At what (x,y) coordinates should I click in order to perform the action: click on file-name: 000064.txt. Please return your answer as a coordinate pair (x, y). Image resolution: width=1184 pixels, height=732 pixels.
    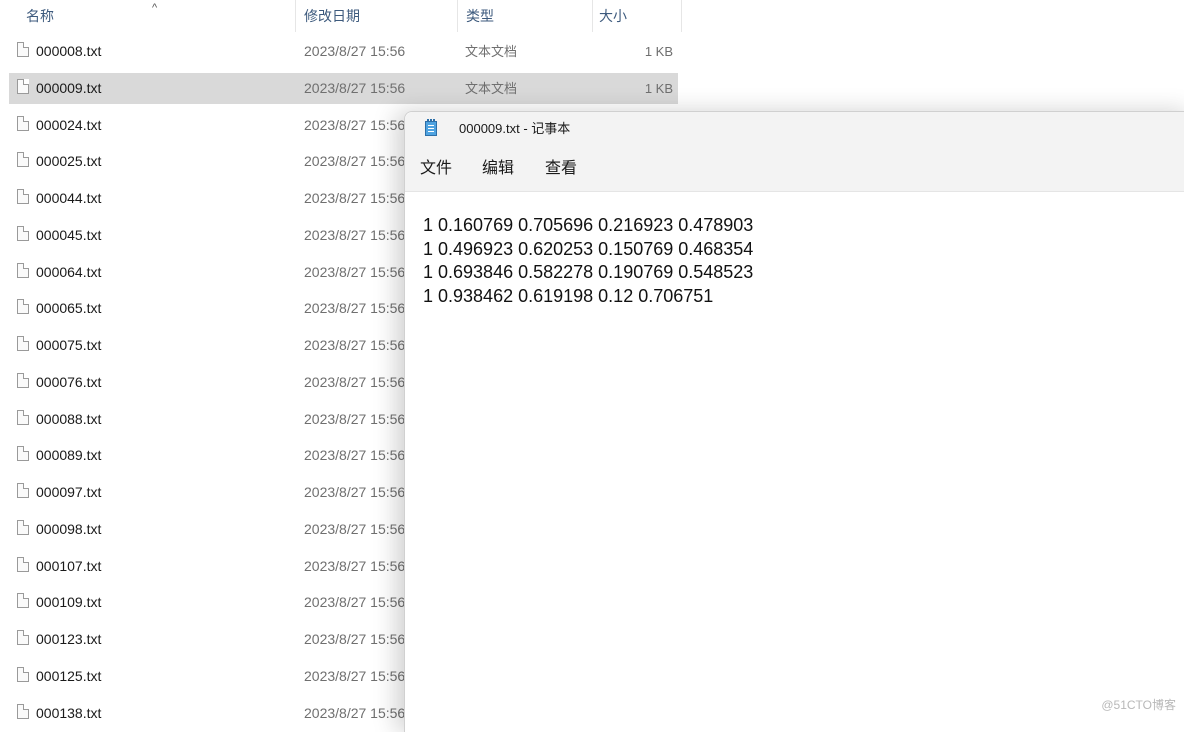
    Looking at the image, I should click on (69, 271).